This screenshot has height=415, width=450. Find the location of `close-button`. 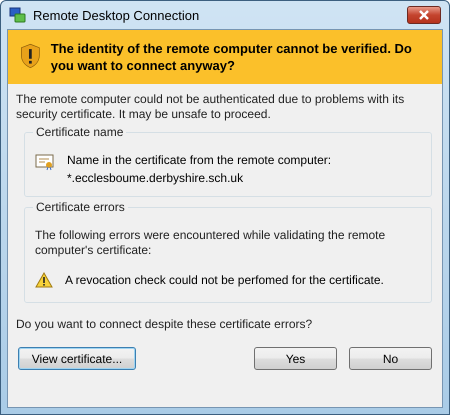

close-button is located at coordinates (424, 15).